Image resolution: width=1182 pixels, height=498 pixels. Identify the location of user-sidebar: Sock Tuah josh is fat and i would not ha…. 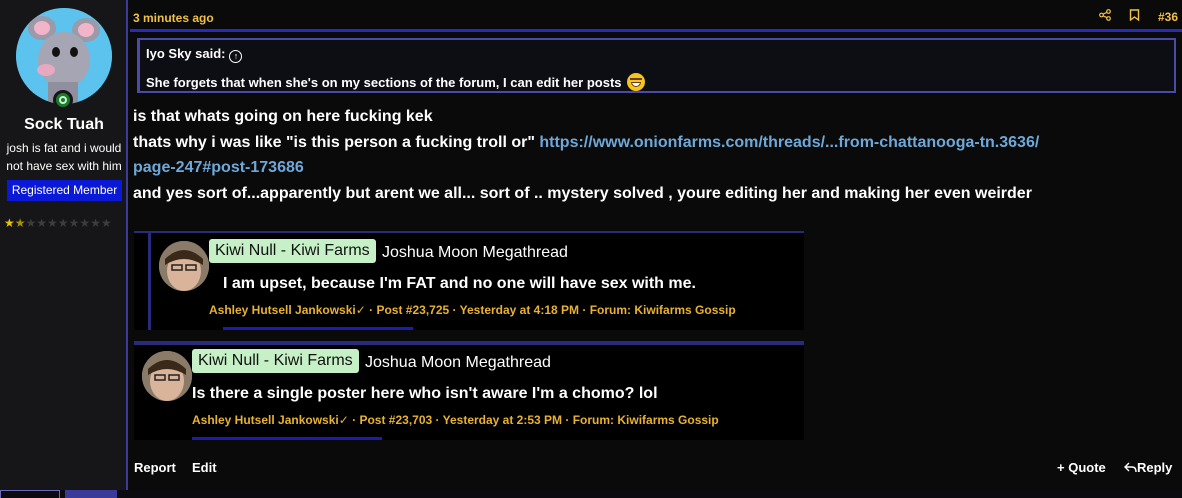
(64, 245).